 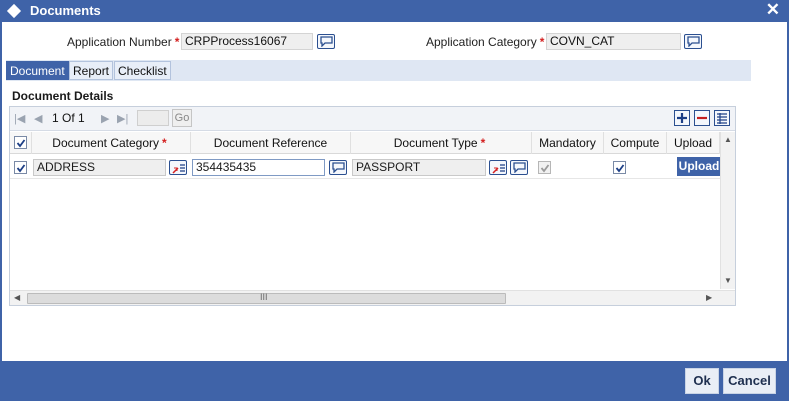 I want to click on plus-icon, so click(x=682, y=118).